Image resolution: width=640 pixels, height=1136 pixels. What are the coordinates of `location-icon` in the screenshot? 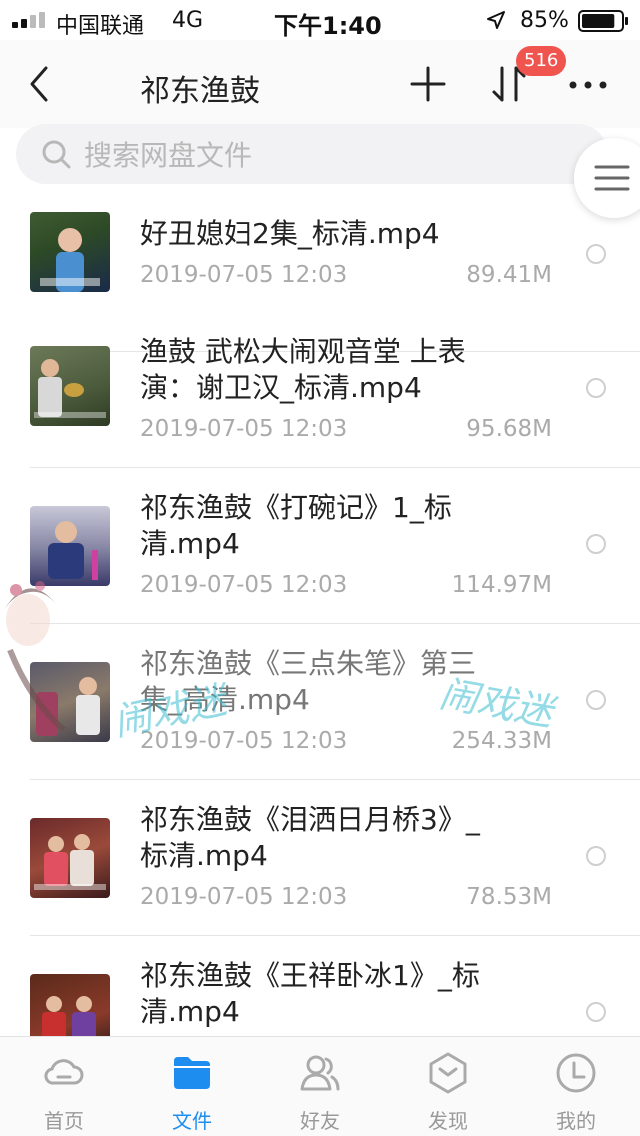 It's located at (496, 20).